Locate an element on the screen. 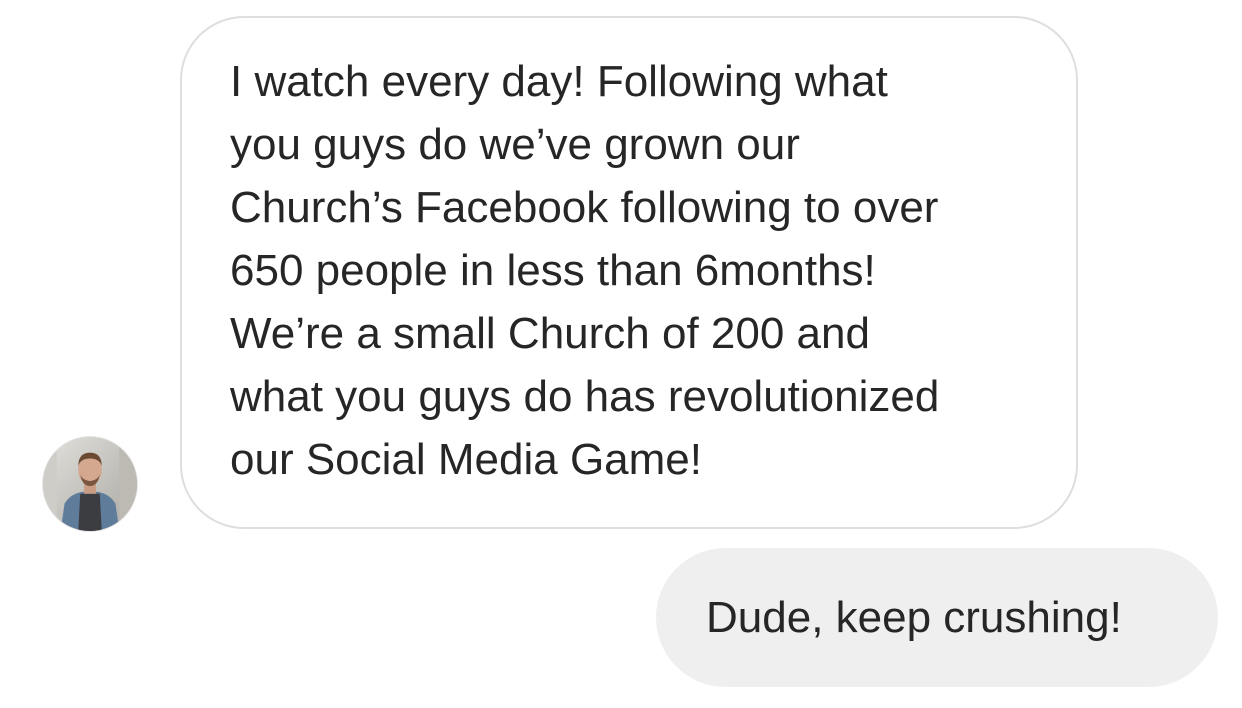  message-line: We’re a small Church of 200 and is located at coordinates (550, 333).